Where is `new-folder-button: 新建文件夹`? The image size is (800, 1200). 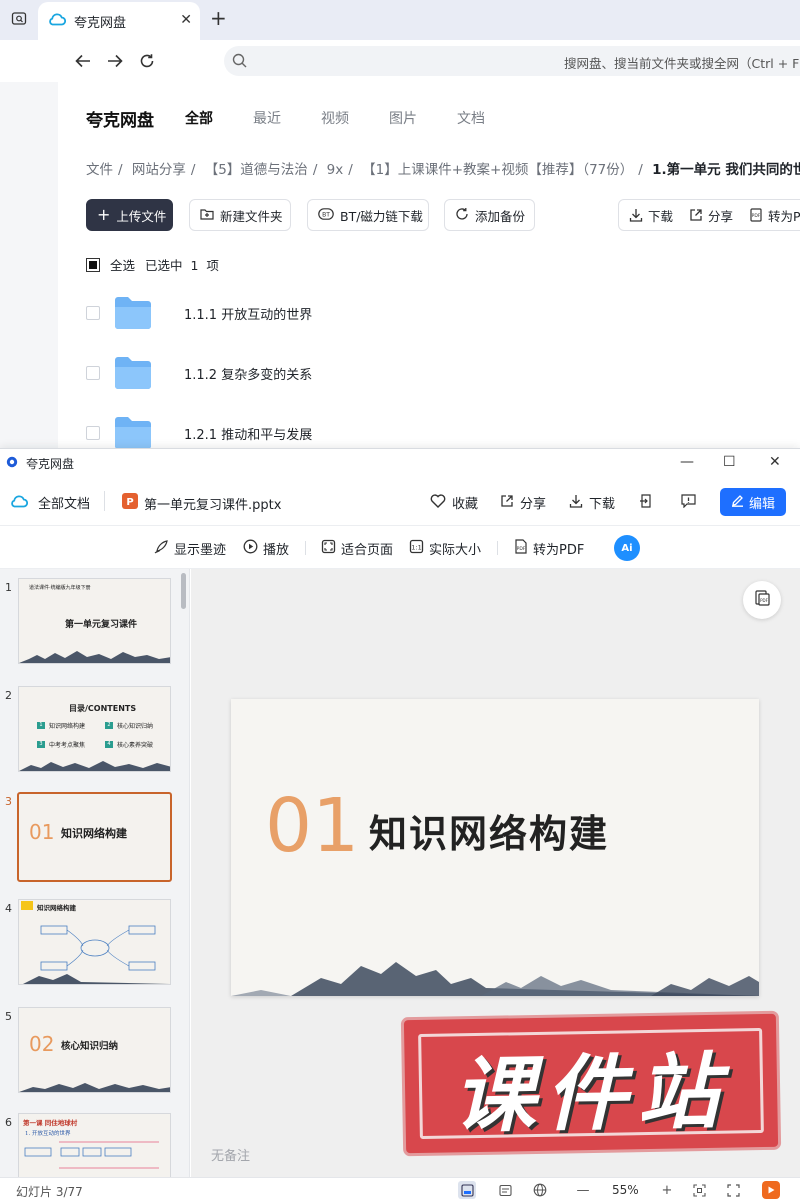
new-folder-button: 新建文件夹 is located at coordinates (240, 215).